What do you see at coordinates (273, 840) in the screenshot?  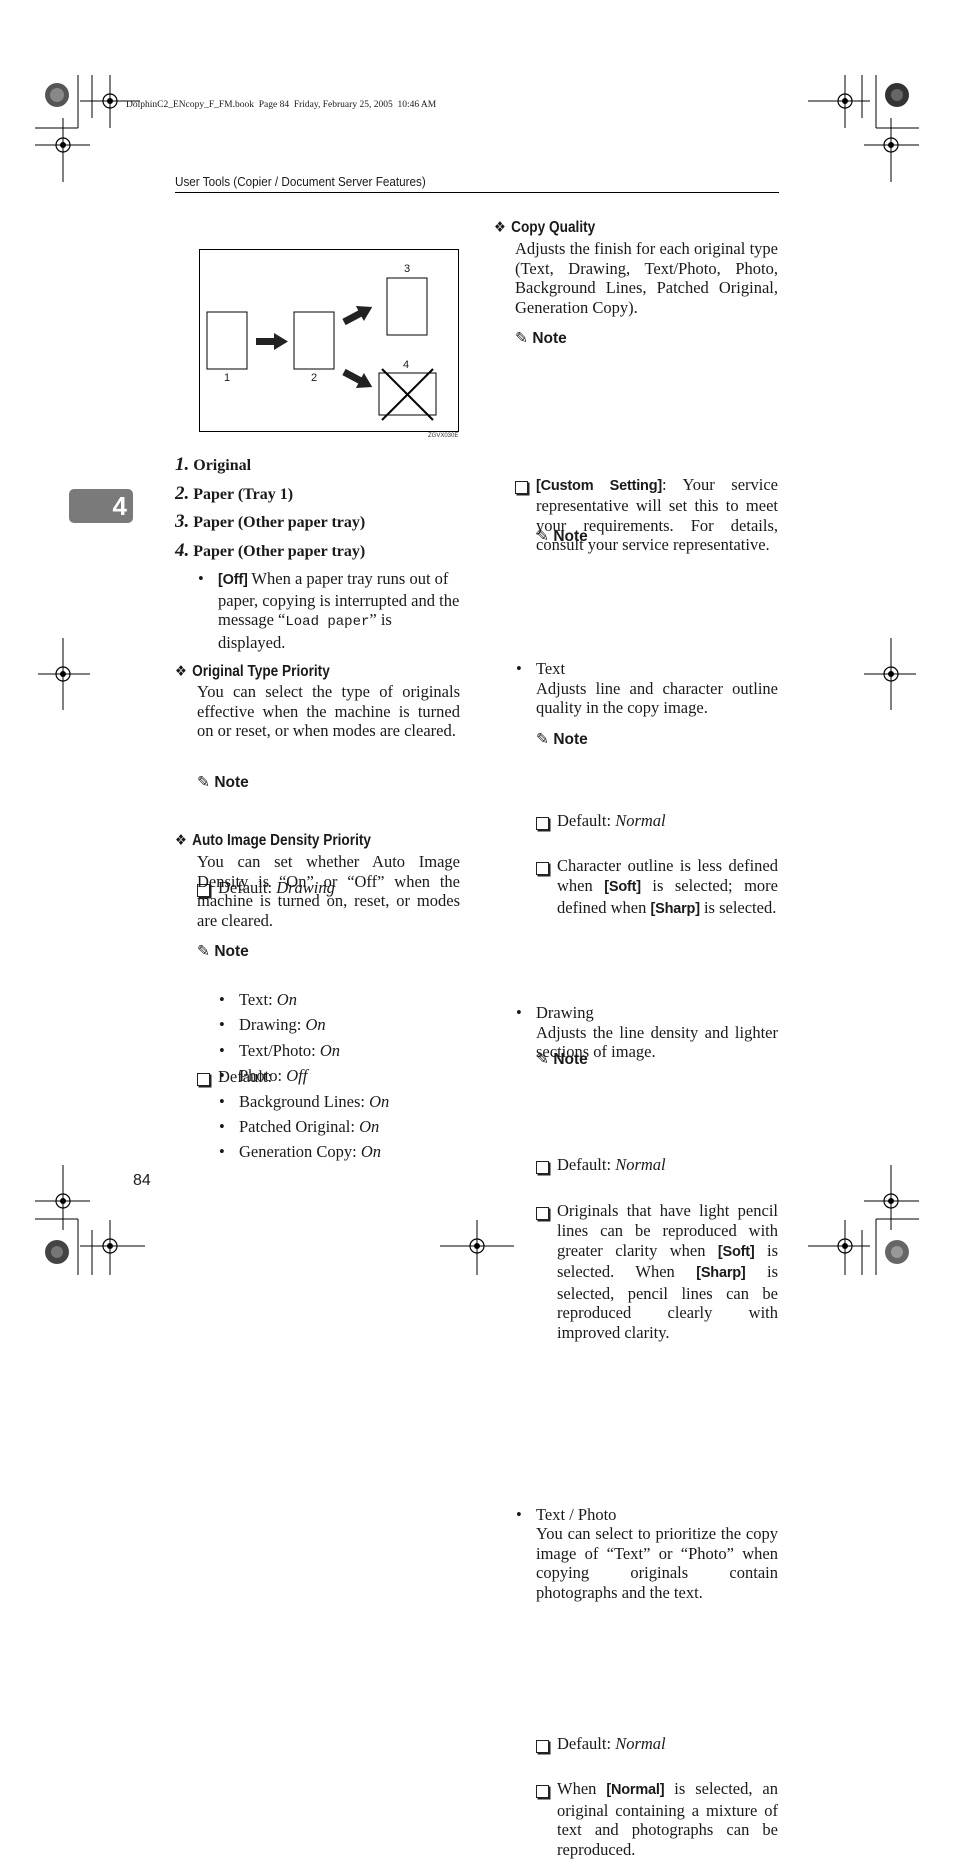 I see `section-heading-auto-image-density: ❖ Auto Image Density Priority` at bounding box center [273, 840].